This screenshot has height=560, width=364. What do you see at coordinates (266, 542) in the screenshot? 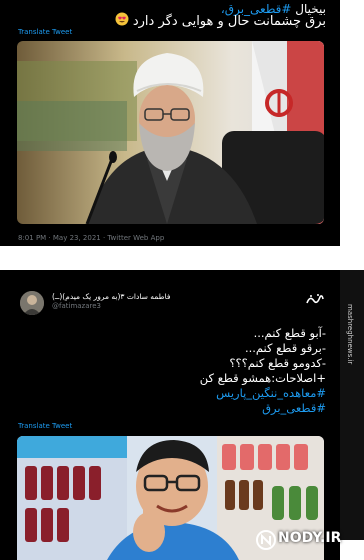
I see `brand-logo-icon` at bounding box center [266, 542].